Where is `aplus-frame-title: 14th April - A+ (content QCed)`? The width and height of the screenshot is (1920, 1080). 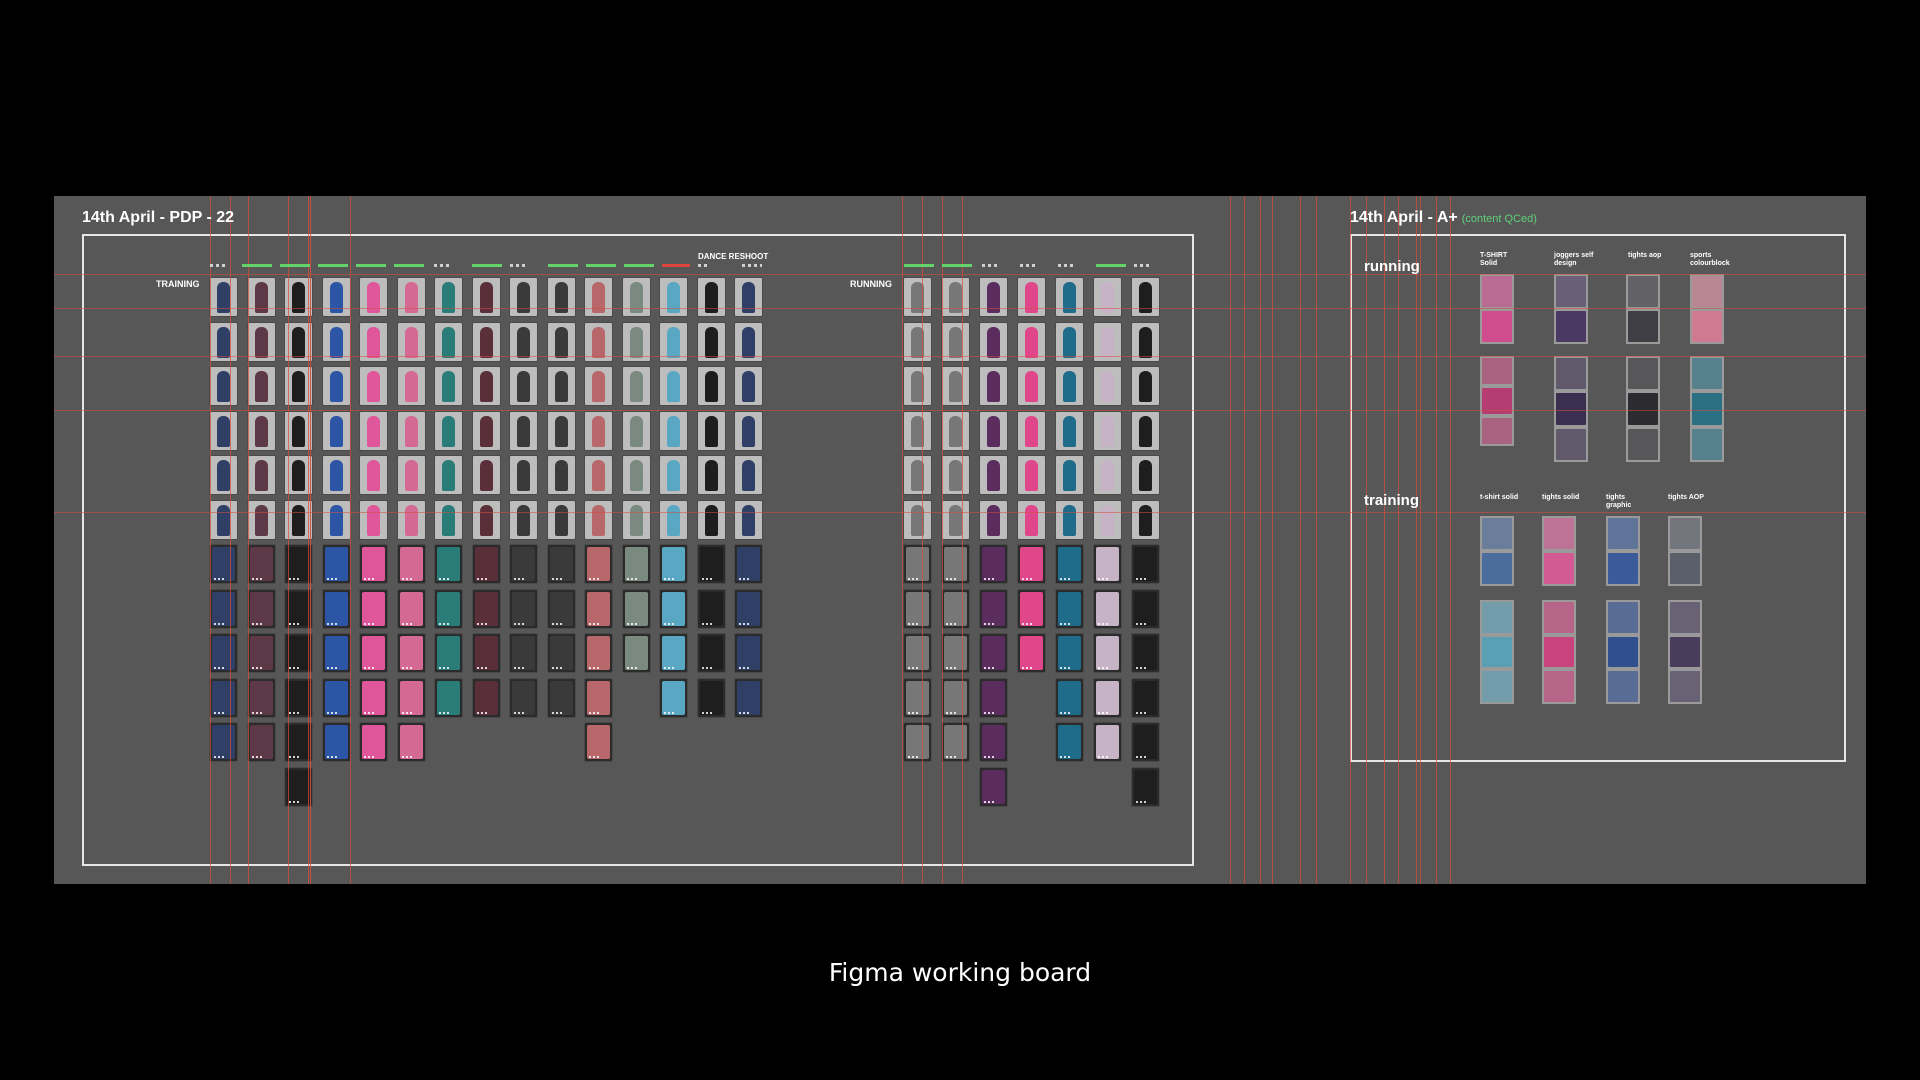
aplus-frame-title: 14th April - A+ (content QCed) is located at coordinates (1443, 218).